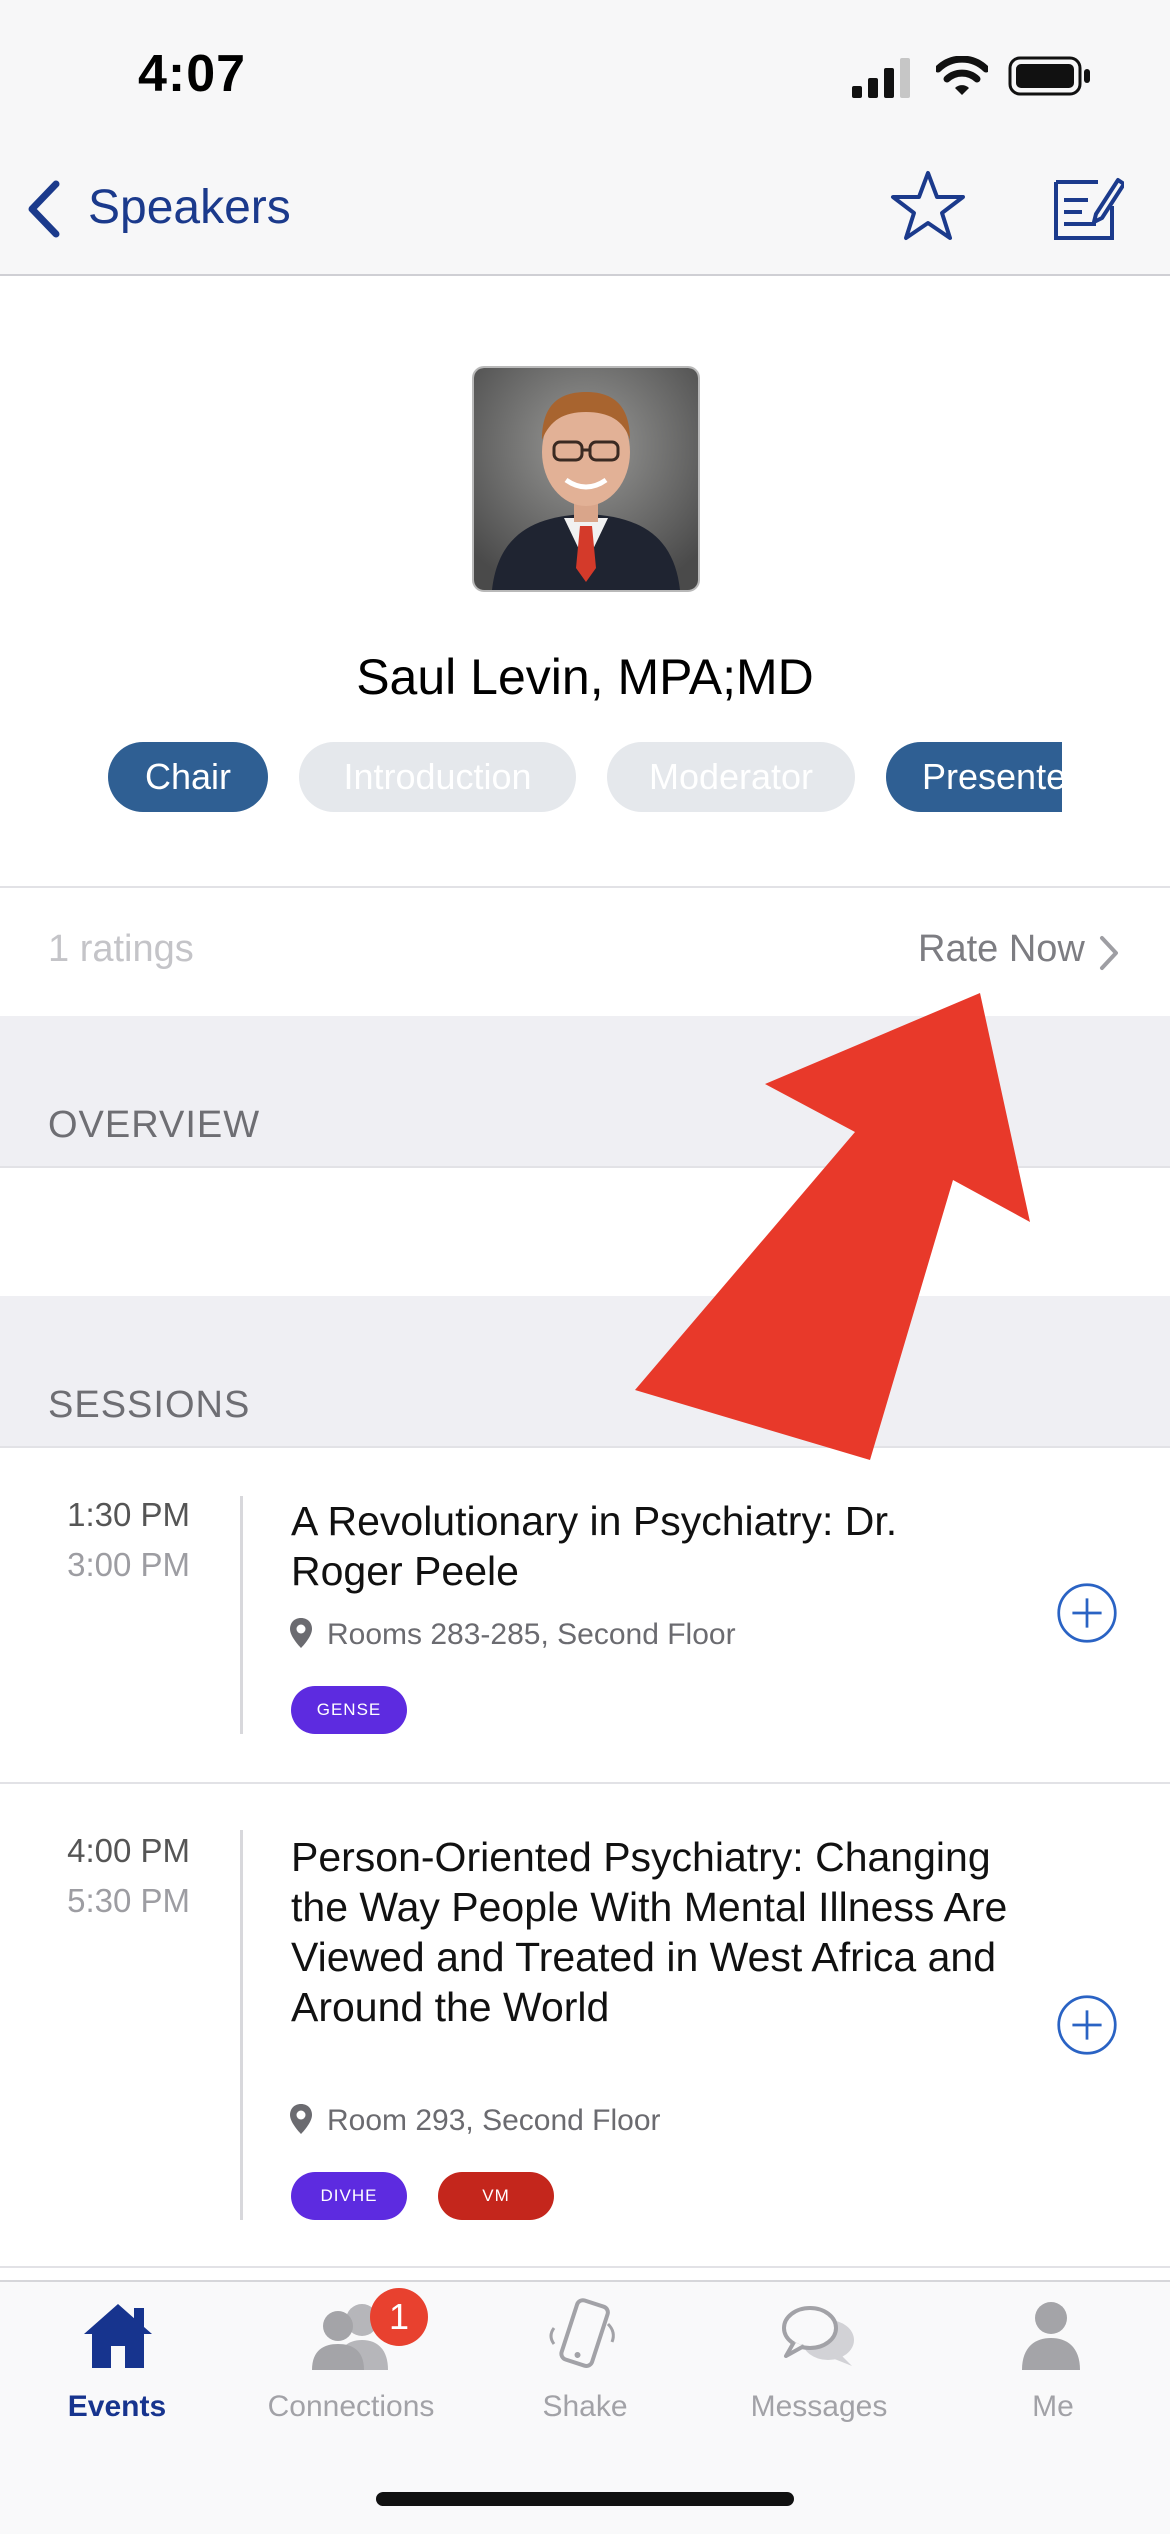  What do you see at coordinates (1088, 207) in the screenshot?
I see `notes-edit-icon` at bounding box center [1088, 207].